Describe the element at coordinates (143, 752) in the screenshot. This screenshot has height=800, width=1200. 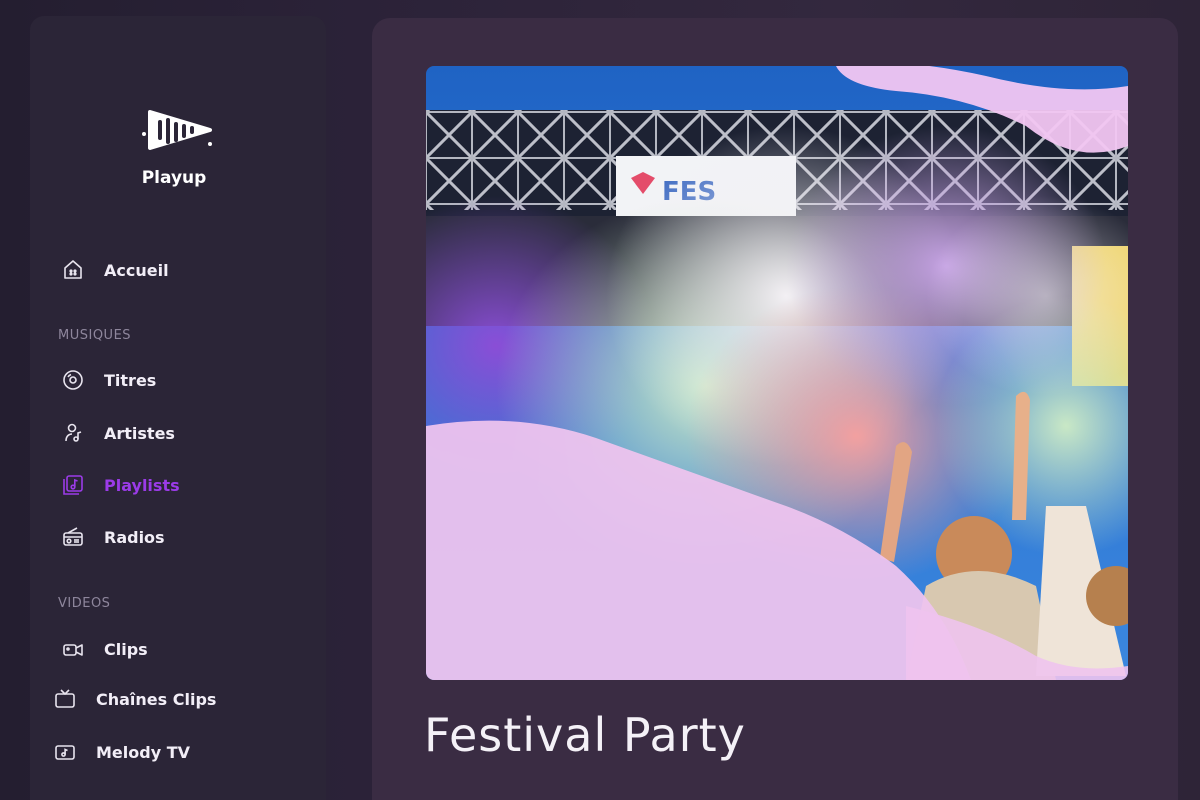
I see `sidebar-item-label: Melody TV` at that location.